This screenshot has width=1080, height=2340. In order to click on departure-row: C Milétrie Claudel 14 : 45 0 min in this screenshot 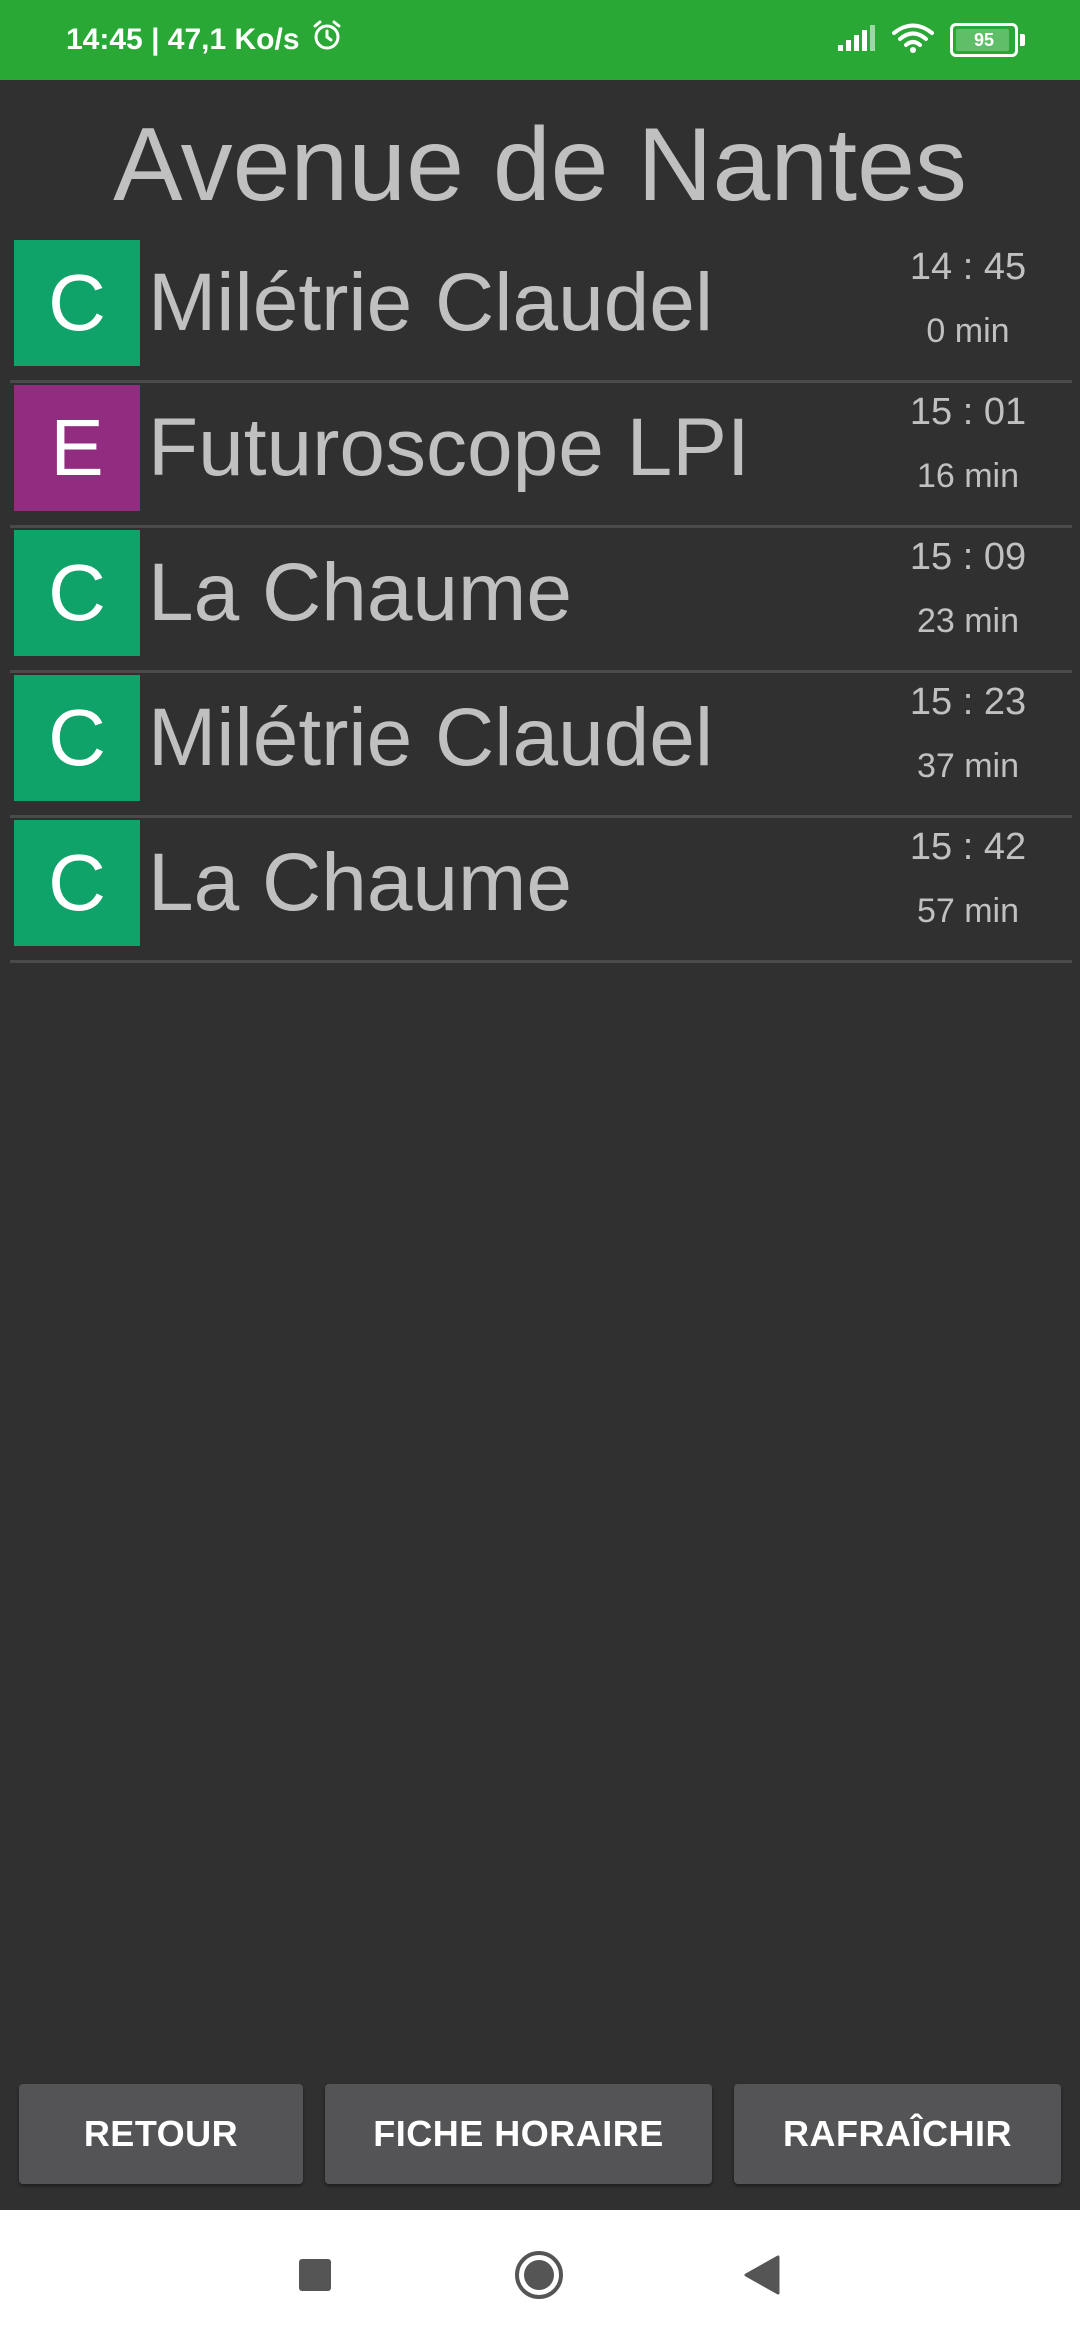, I will do `click(541, 311)`.